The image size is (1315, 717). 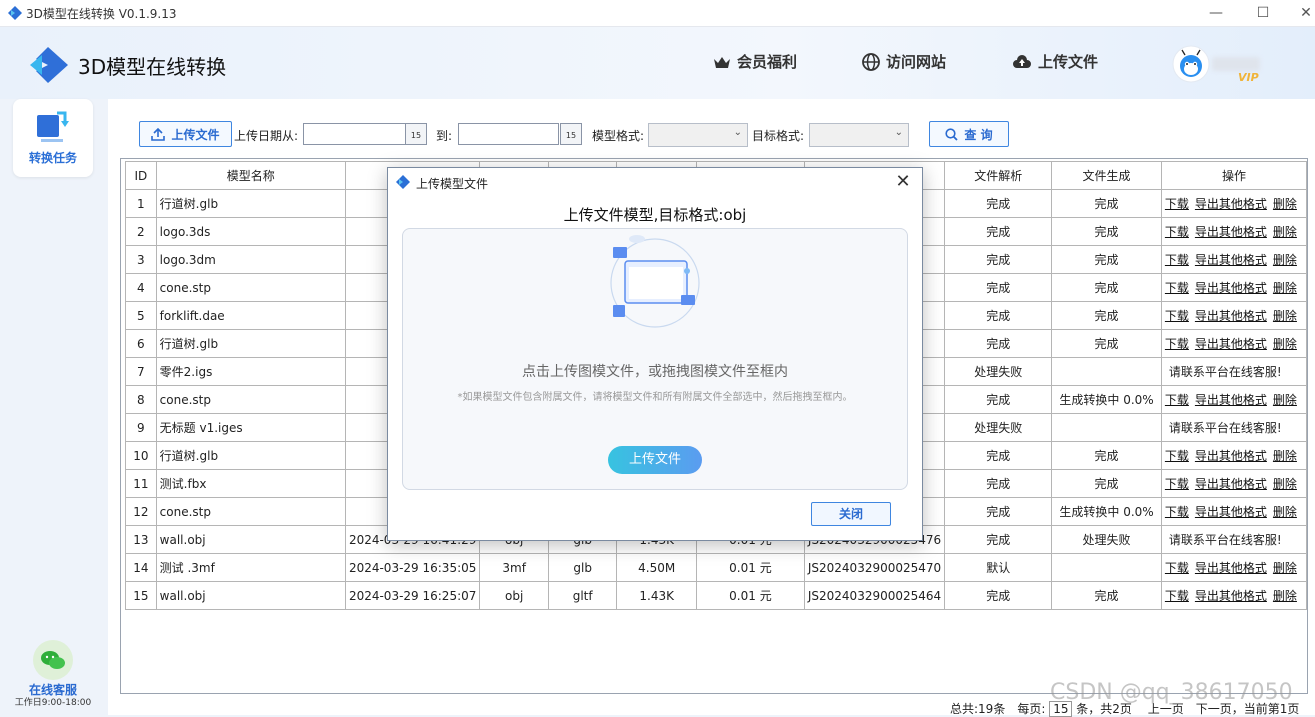 What do you see at coordinates (53, 138) in the screenshot?
I see `sidebar-item-convert-tasks: 转换任务` at bounding box center [53, 138].